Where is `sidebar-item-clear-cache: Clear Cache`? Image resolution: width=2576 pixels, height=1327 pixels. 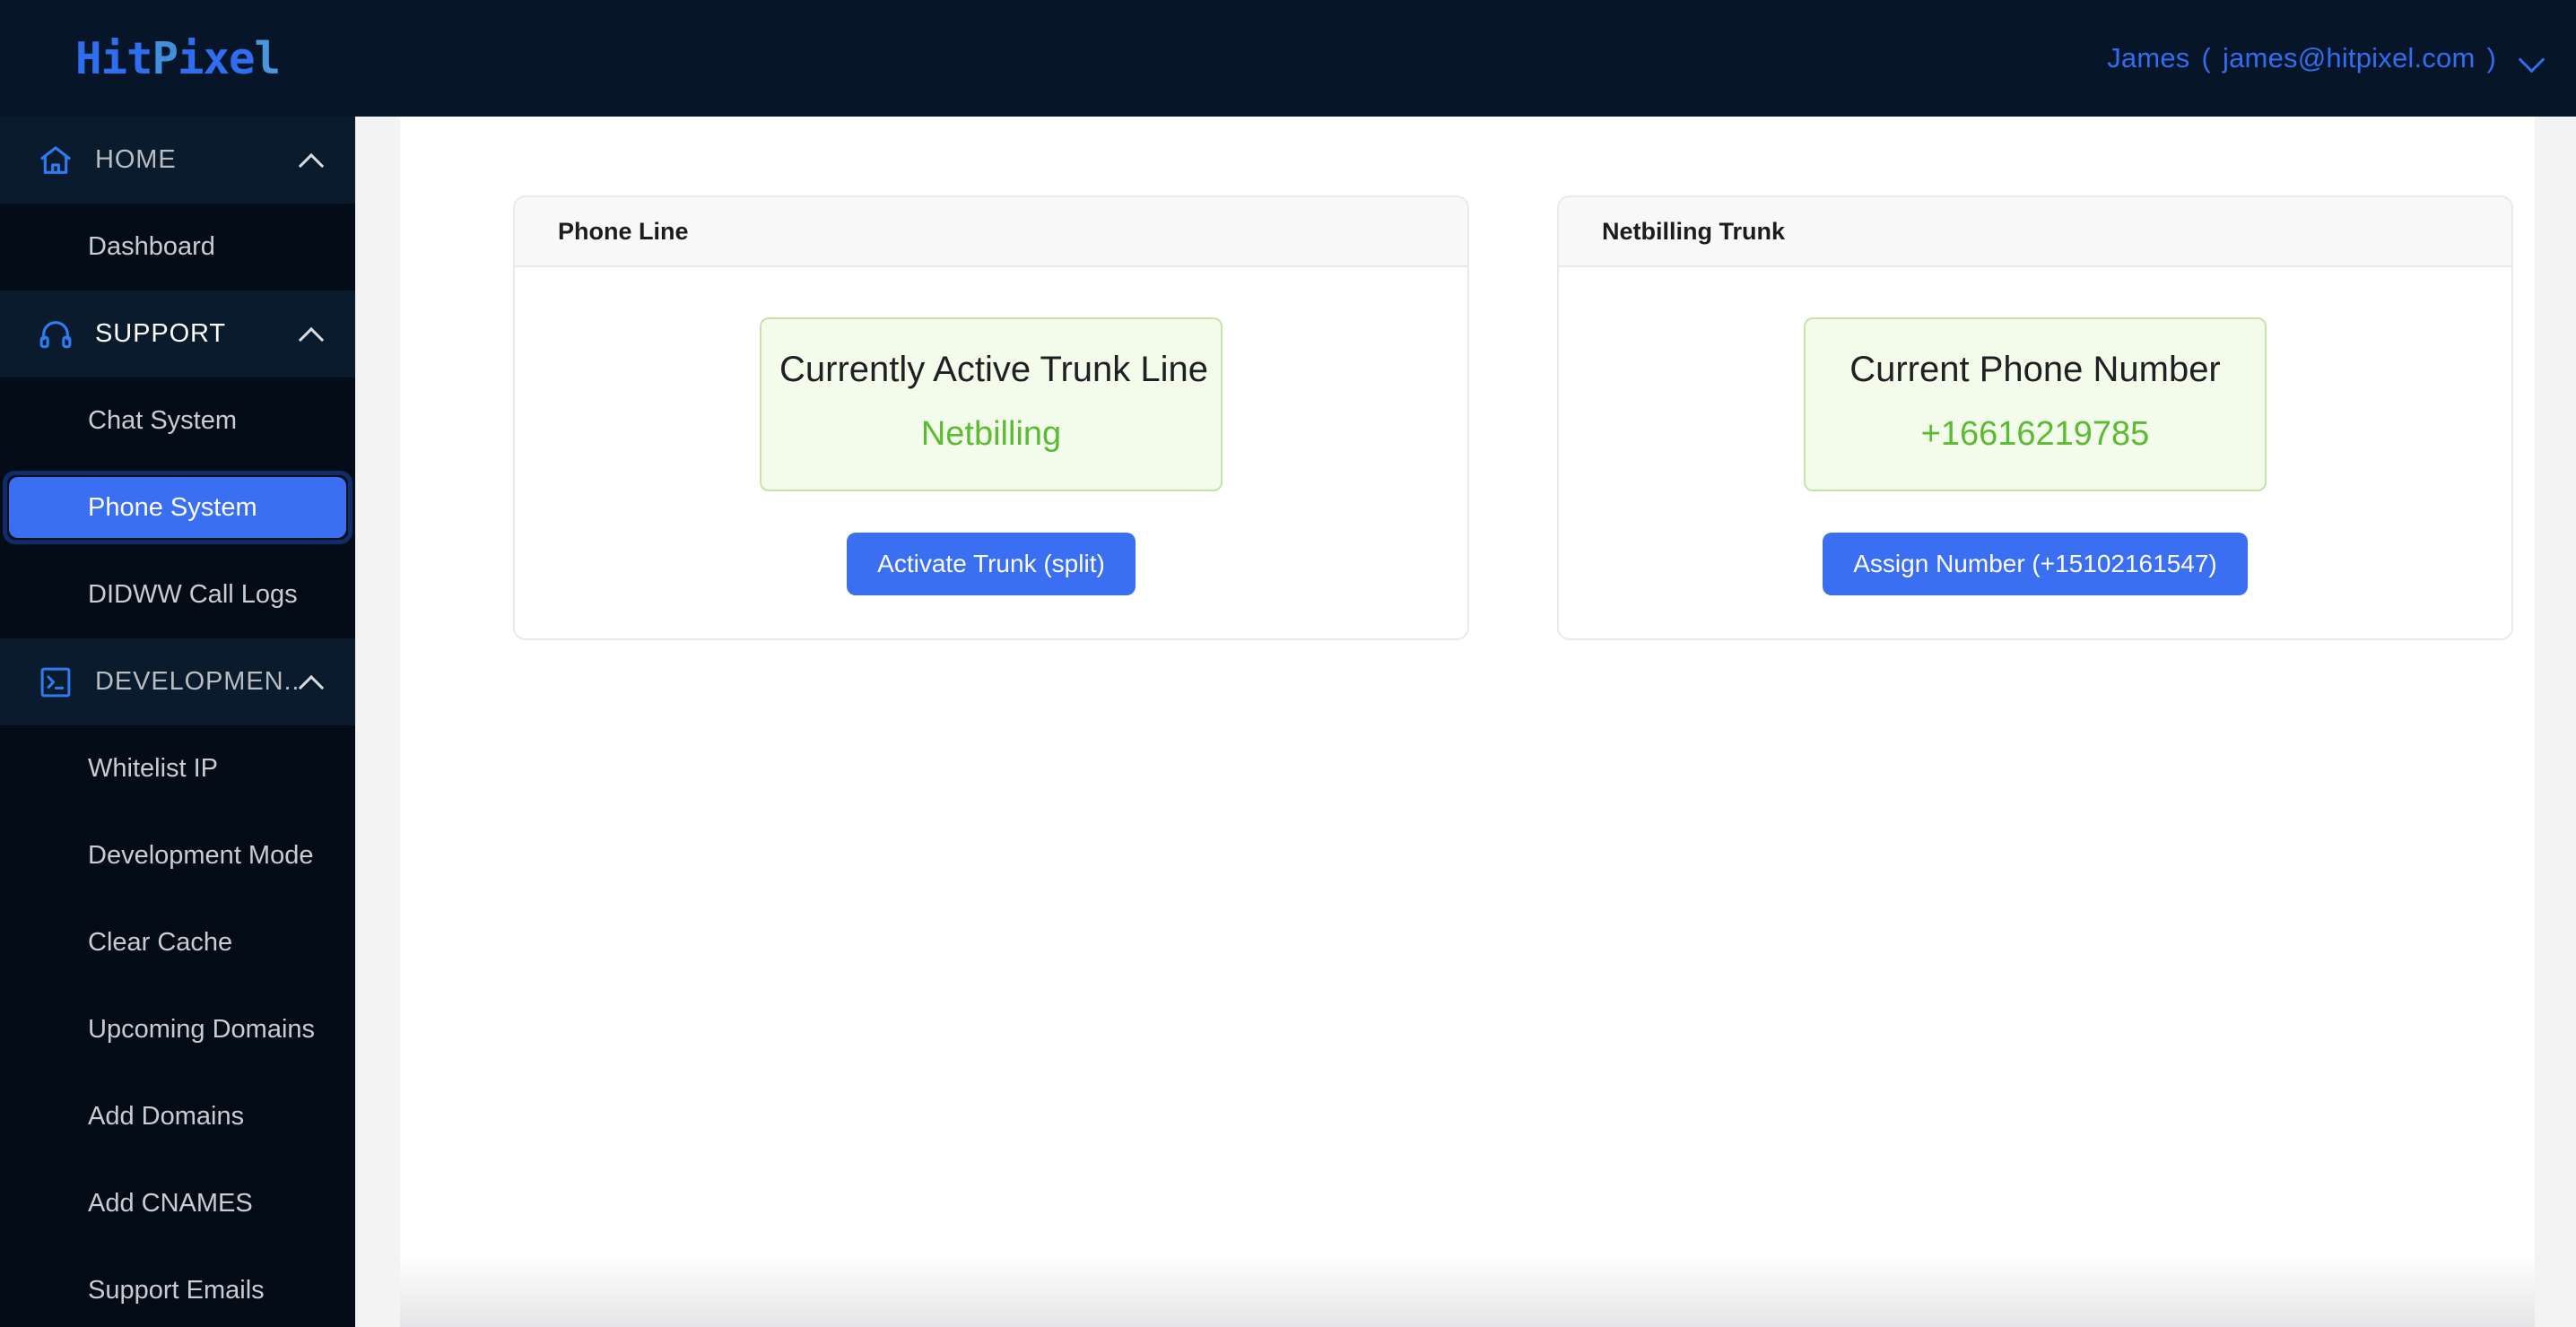
sidebar-item-clear-cache: Clear Cache is located at coordinates (177, 943).